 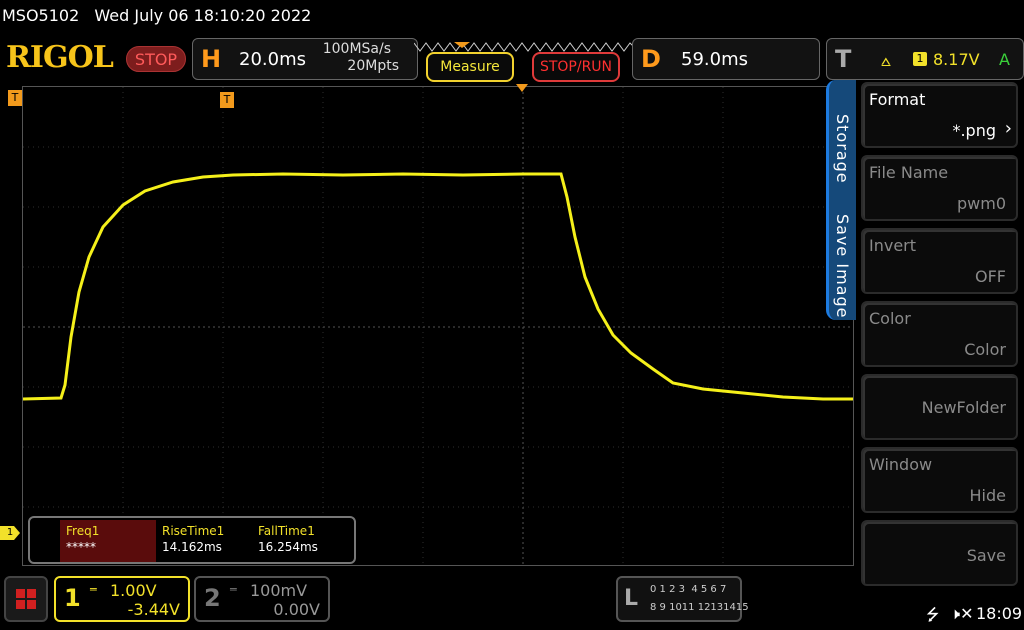 I want to click on rigol-logo: RIGOL, so click(x=60, y=57).